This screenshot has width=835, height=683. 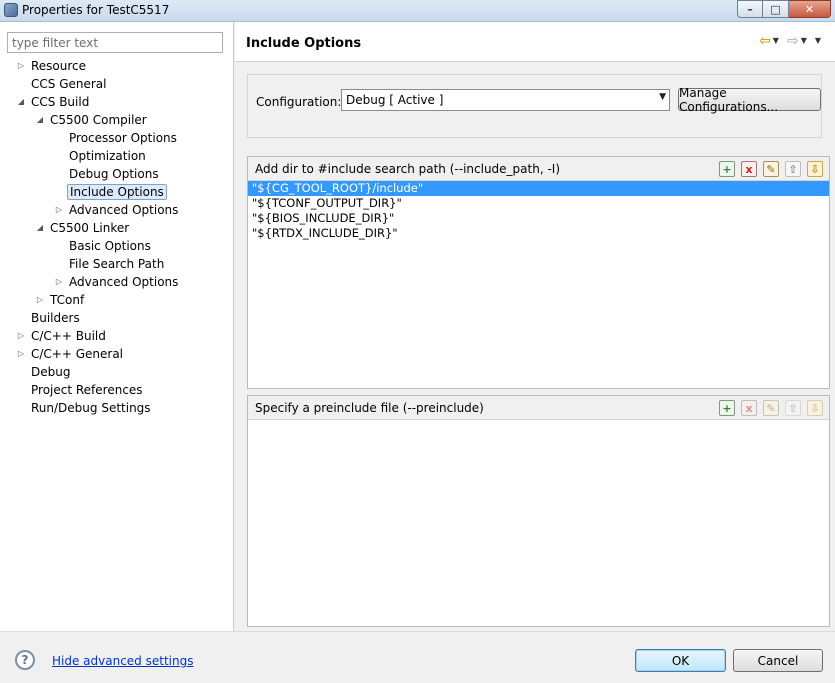 I want to click on tree-item-label: Debug, so click(x=51, y=372).